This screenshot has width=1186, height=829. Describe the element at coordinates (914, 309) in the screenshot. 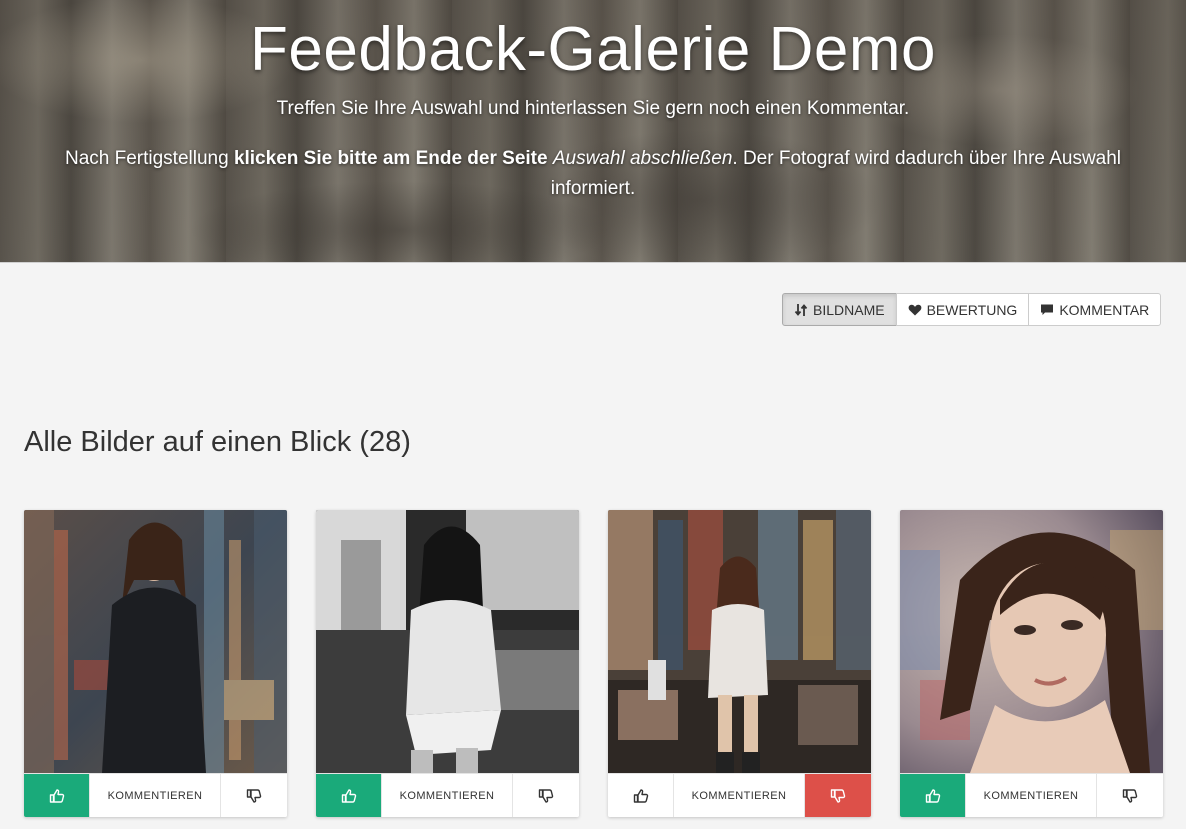

I see `heart-icon` at that location.